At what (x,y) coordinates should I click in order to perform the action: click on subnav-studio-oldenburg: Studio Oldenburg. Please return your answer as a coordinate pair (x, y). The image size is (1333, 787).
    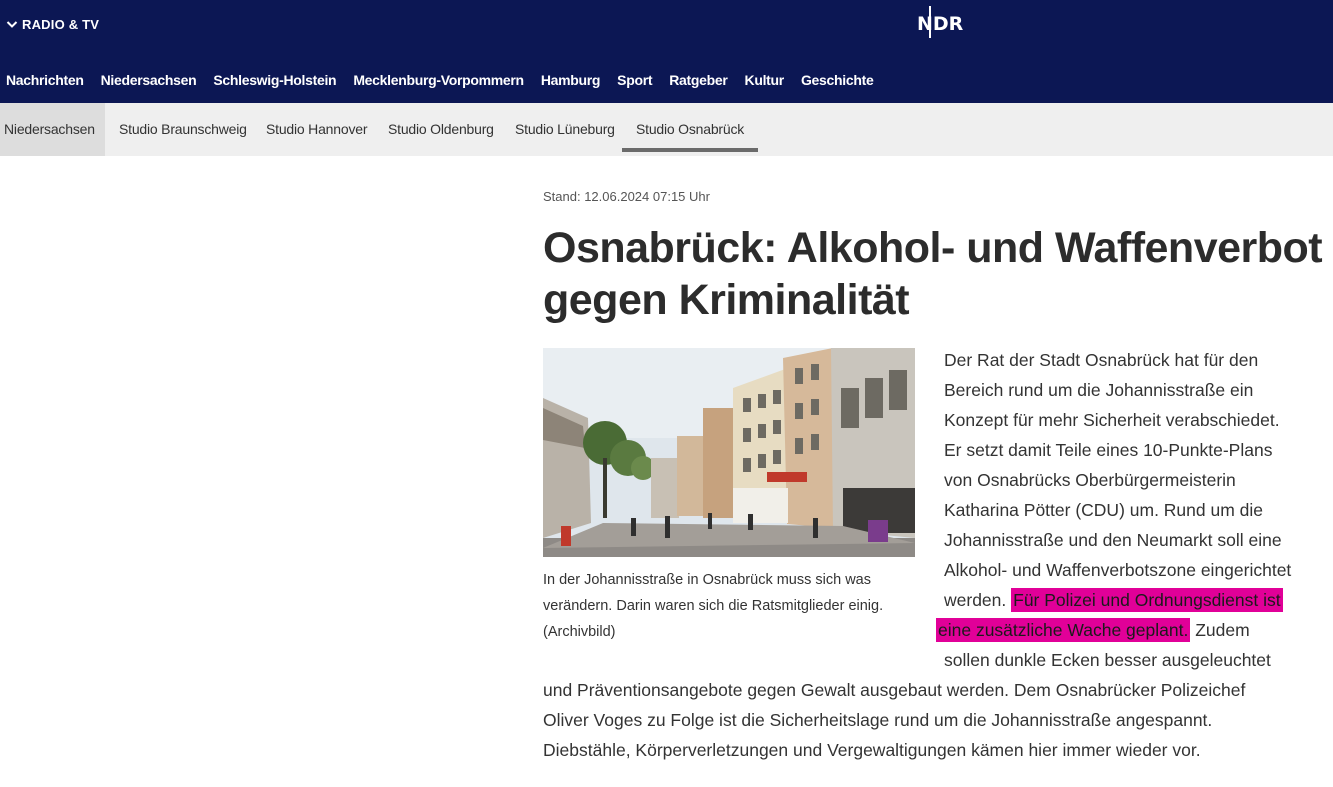
    Looking at the image, I should click on (441, 129).